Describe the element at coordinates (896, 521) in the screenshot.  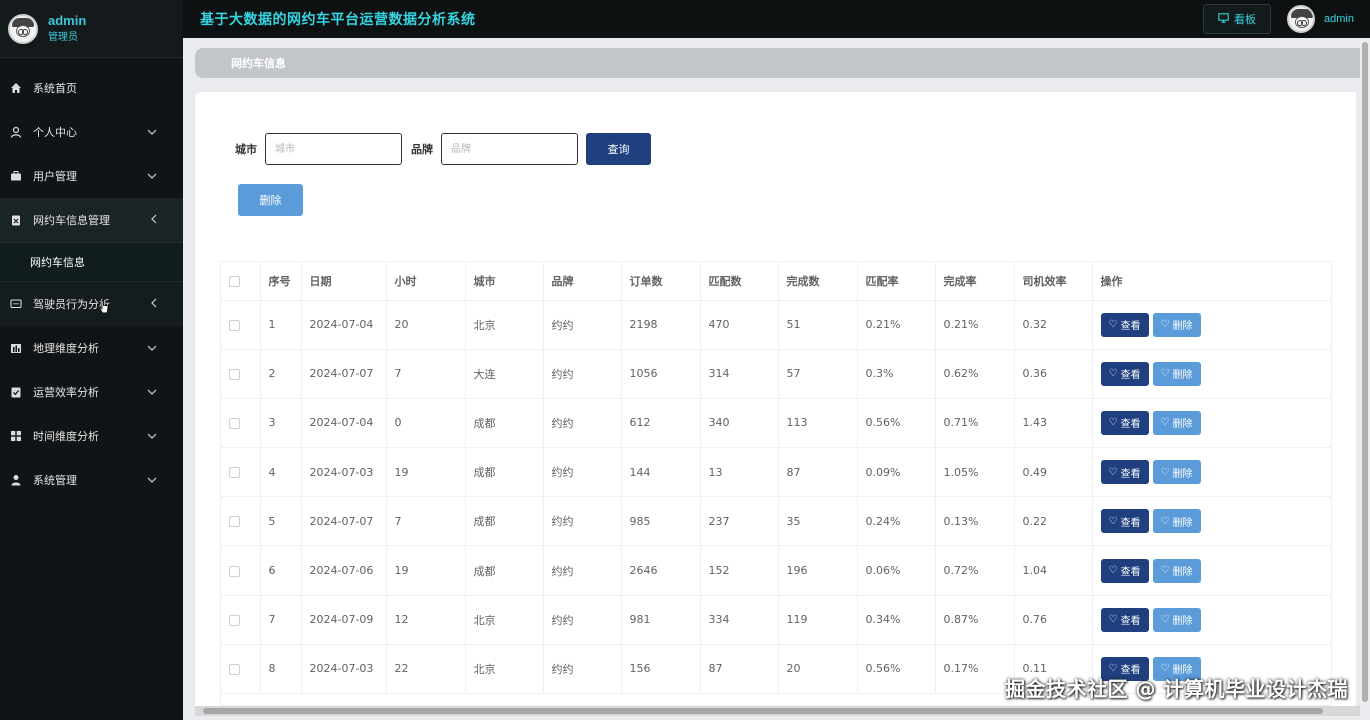
I see `table-cell: 0.24%` at that location.